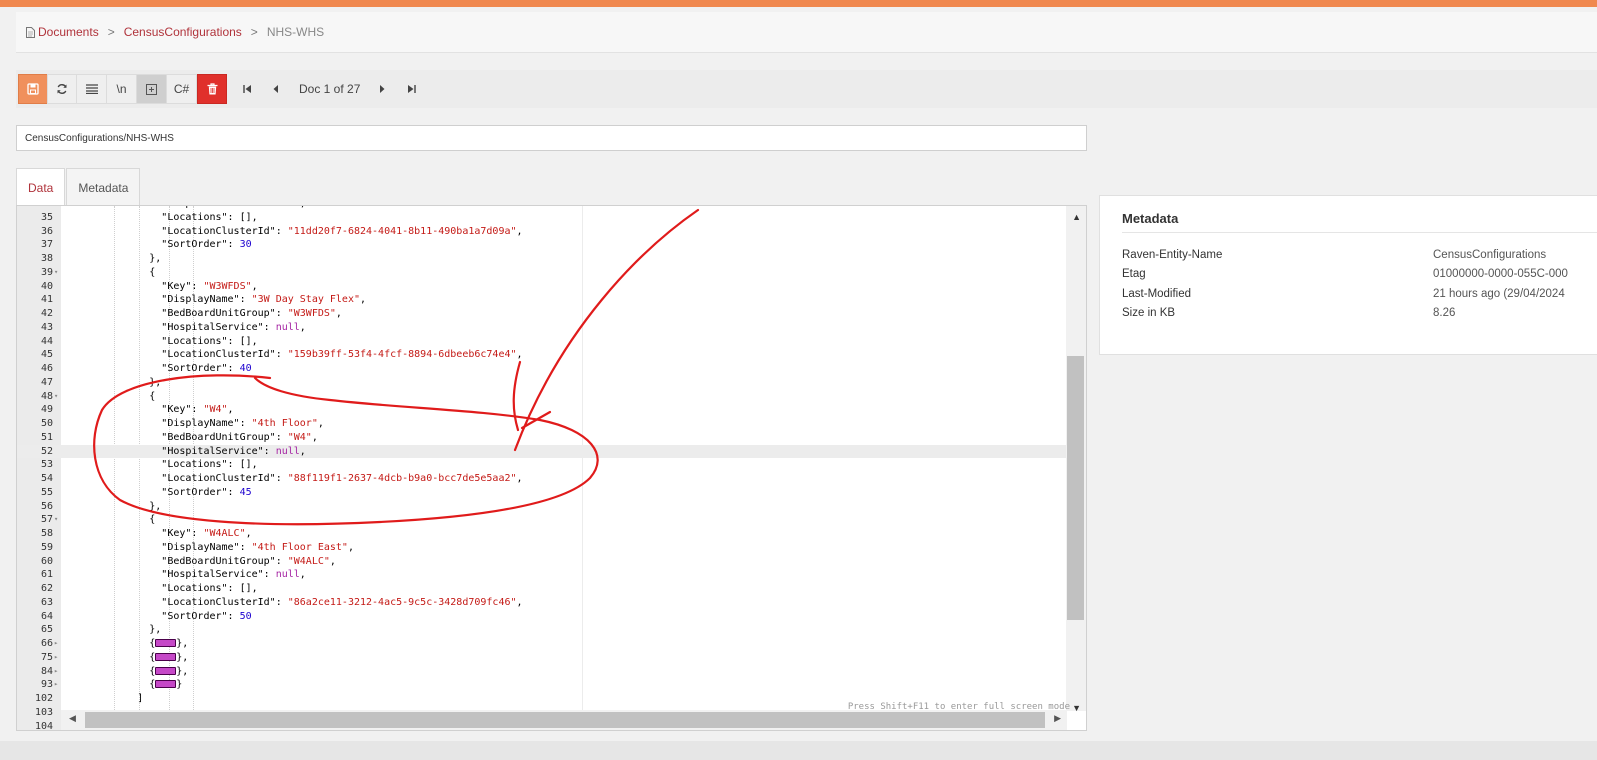 This screenshot has height=760, width=1597. Describe the element at coordinates (542, 507) in the screenshot. I see `code-line: 56 },` at that location.